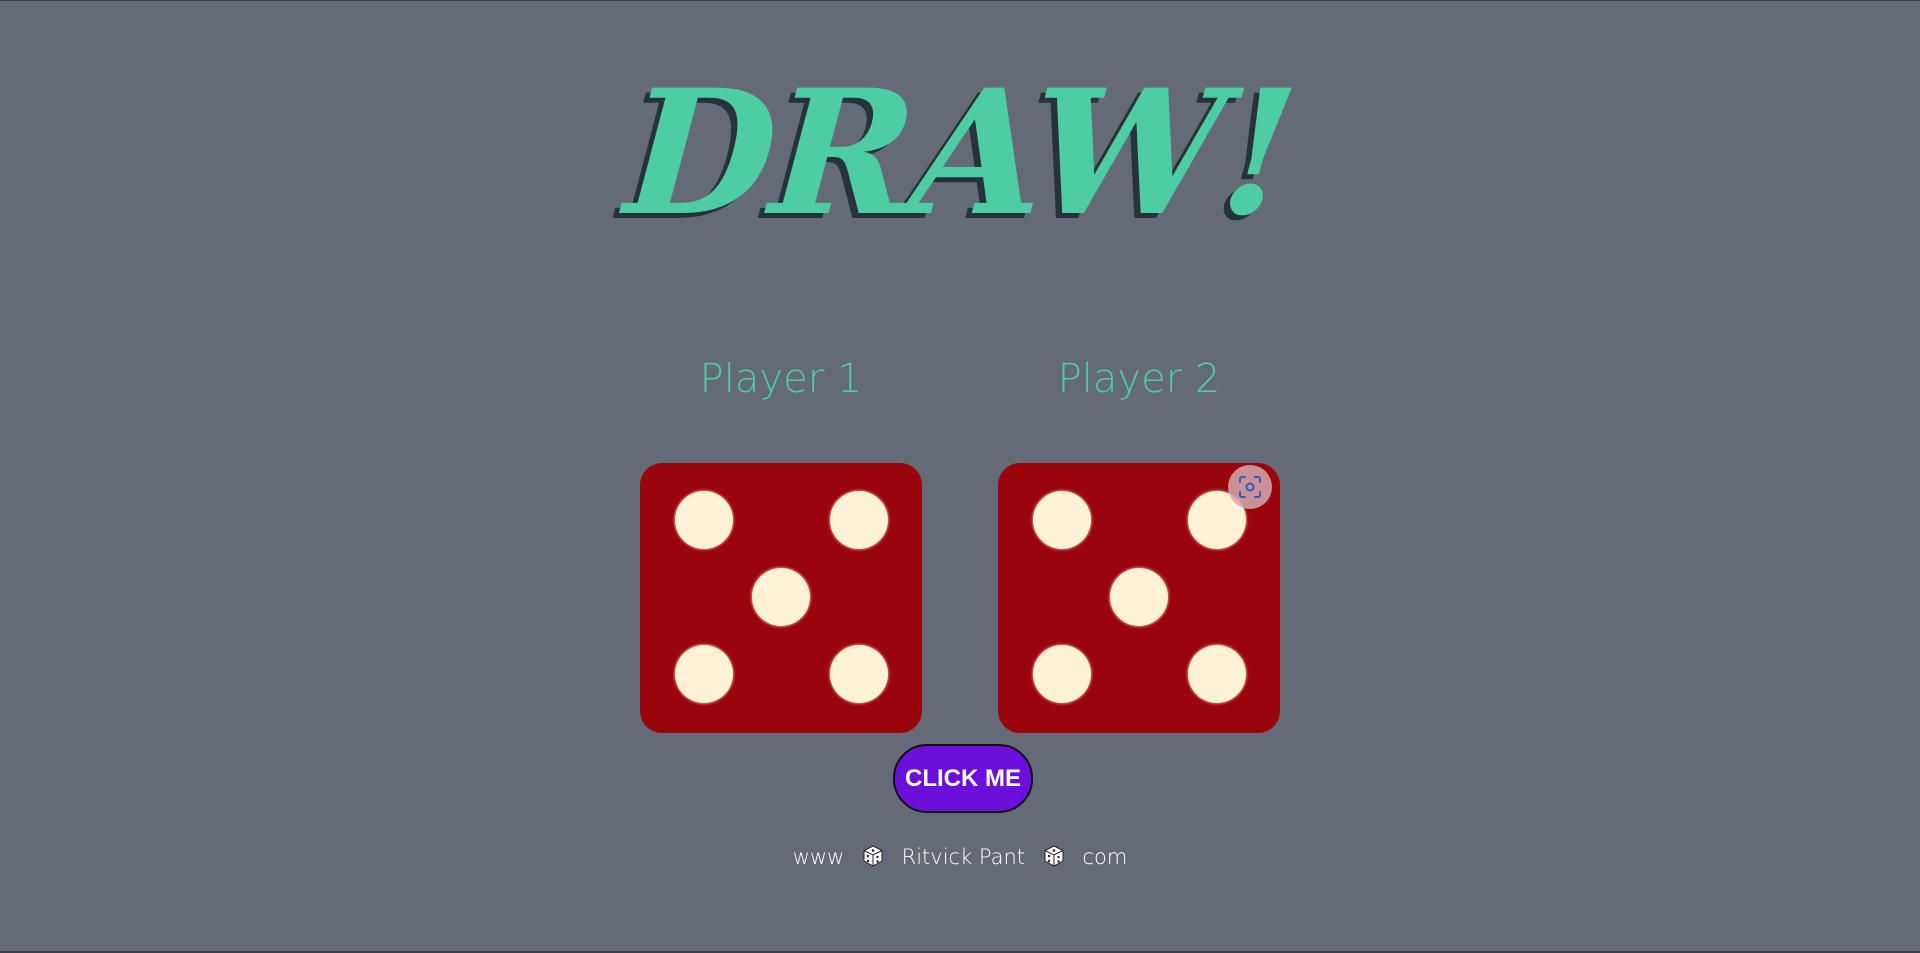 The width and height of the screenshot is (1920, 953). I want to click on player-1-die, so click(781, 598).